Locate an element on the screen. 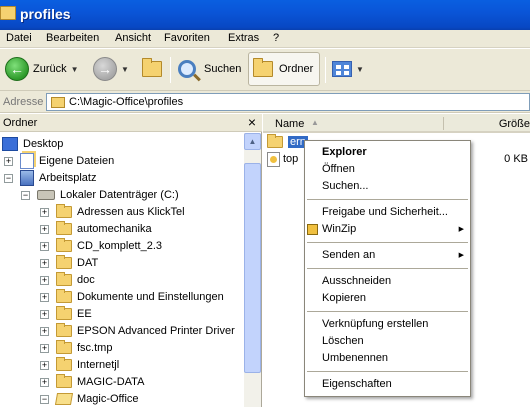 This screenshot has height=407, width=530. address-label: Adresse is located at coordinates (23, 102).